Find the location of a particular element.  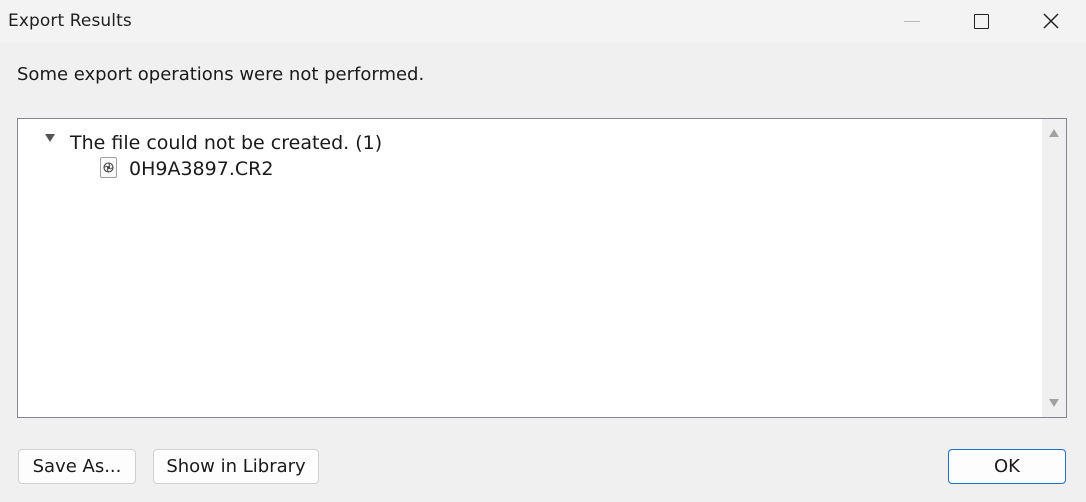

collapse-triangle-icon is located at coordinates (50, 138).